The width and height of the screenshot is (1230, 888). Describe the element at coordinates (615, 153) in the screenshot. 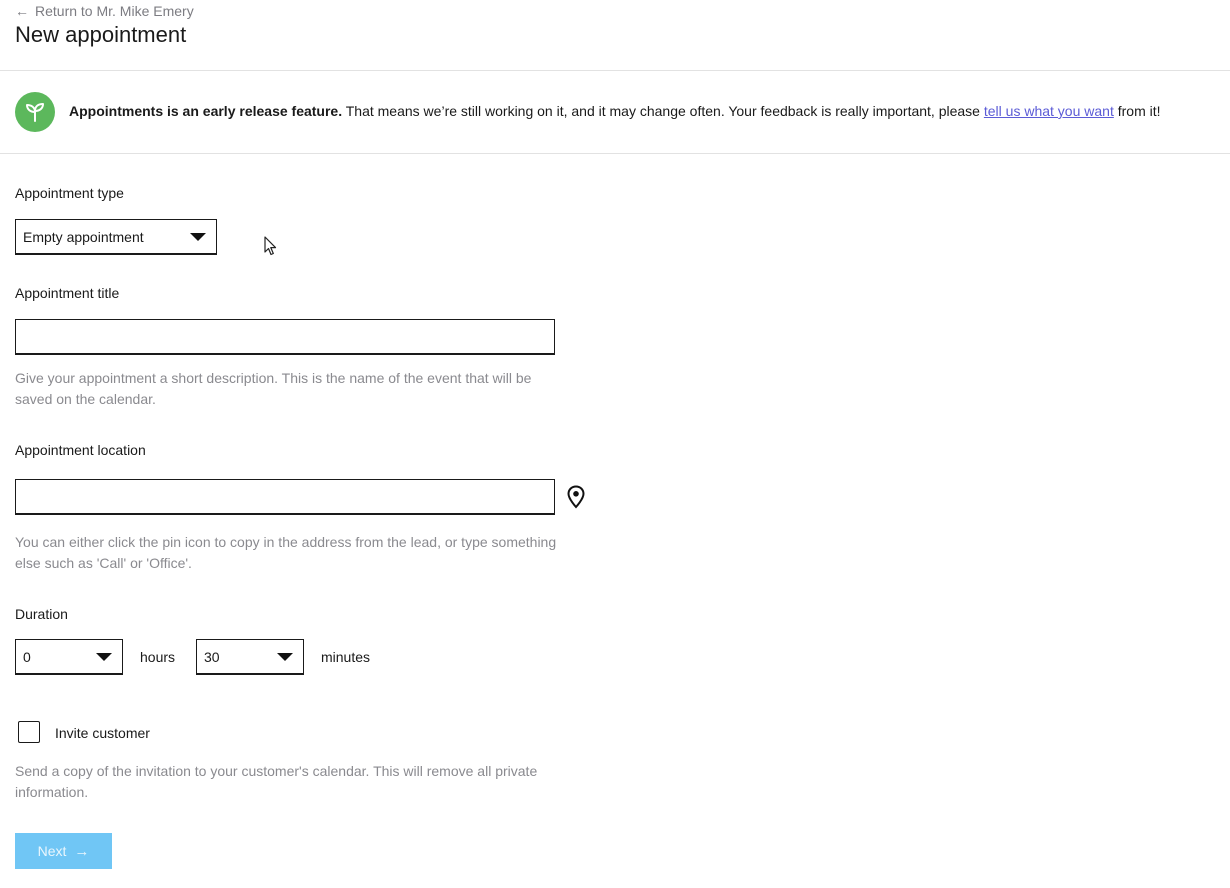

I see `banner-divider` at that location.